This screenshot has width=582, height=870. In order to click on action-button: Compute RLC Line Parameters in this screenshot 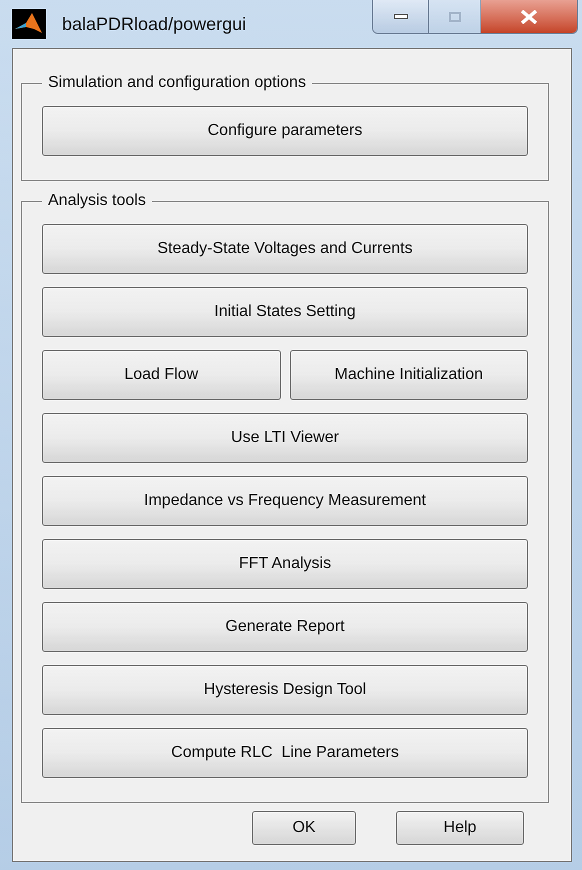, I will do `click(285, 753)`.